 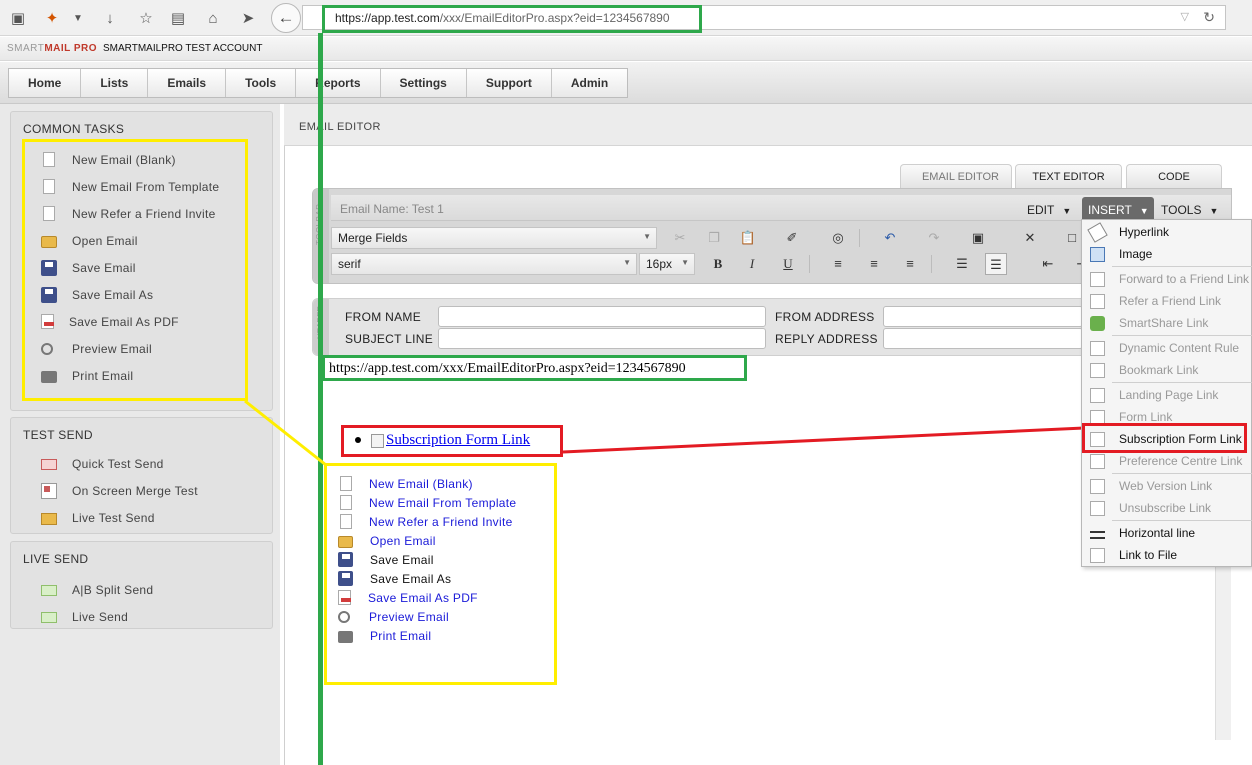 I want to click on numbered-list-icon: ☰, so click(x=962, y=264).